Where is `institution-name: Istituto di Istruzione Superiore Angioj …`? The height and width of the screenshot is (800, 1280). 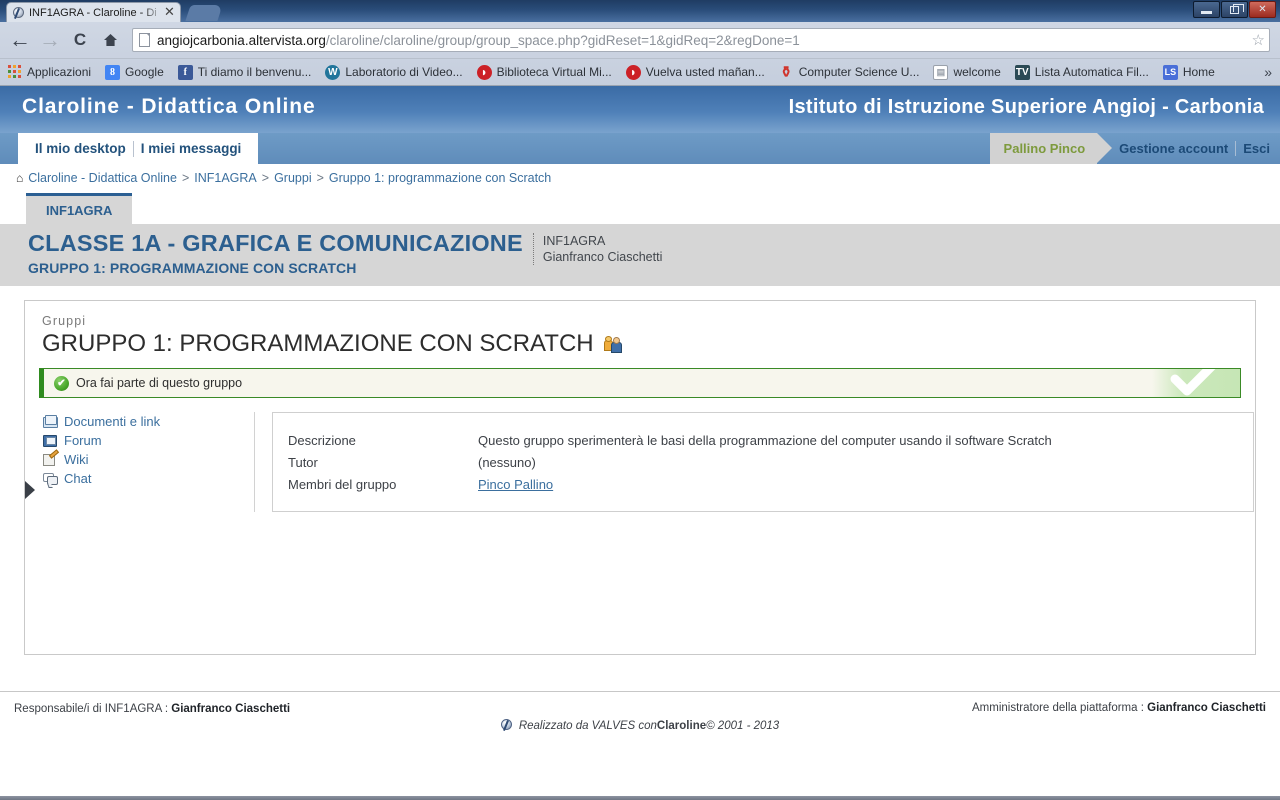 institution-name: Istituto di Istruzione Superiore Angioj … is located at coordinates (1026, 107).